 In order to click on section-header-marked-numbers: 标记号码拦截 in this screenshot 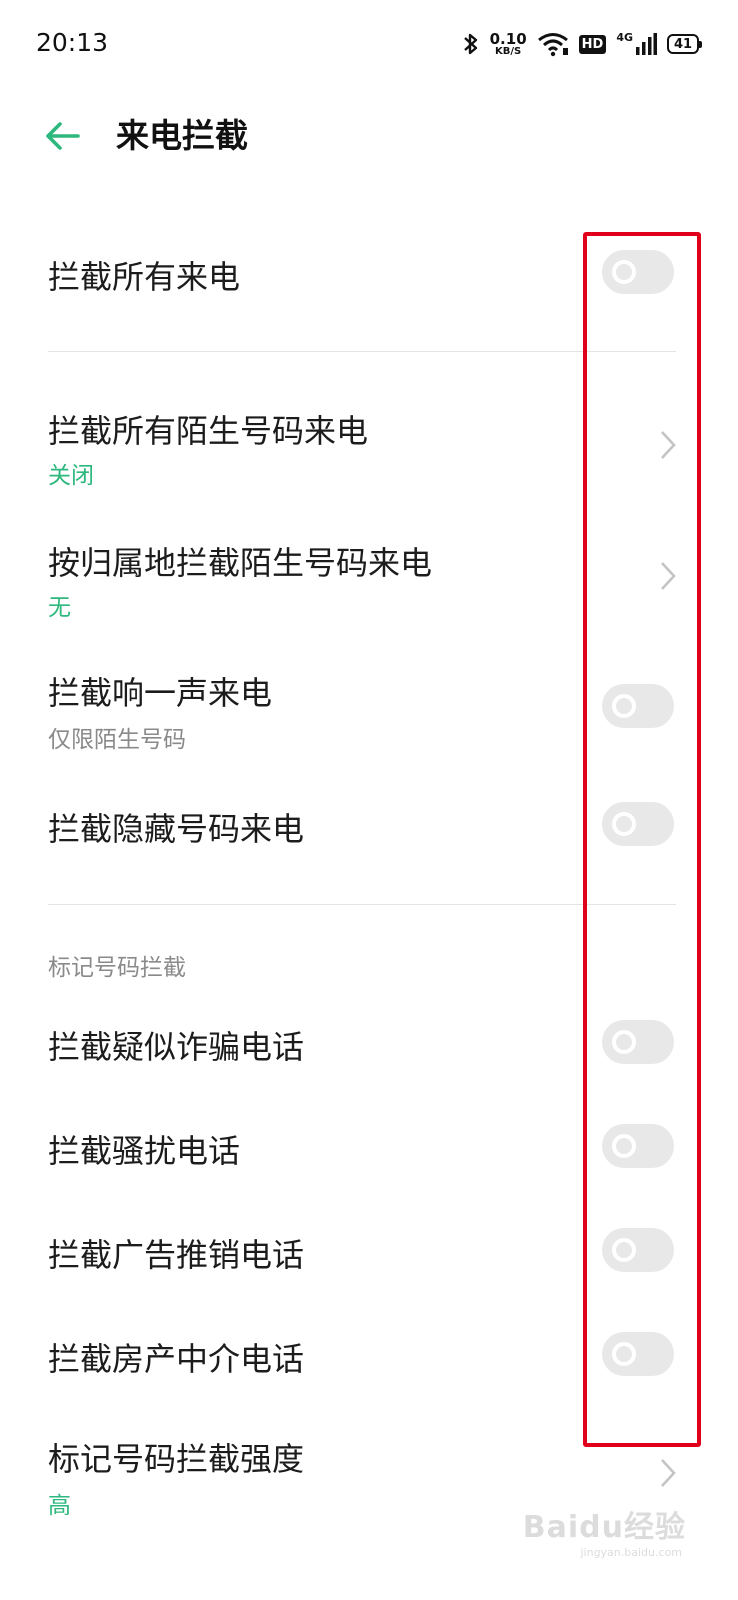, I will do `click(117, 968)`.